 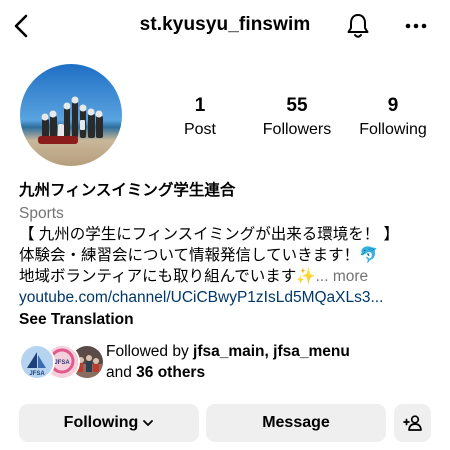 I want to click on bio-more-link: ... more, so click(x=342, y=276).